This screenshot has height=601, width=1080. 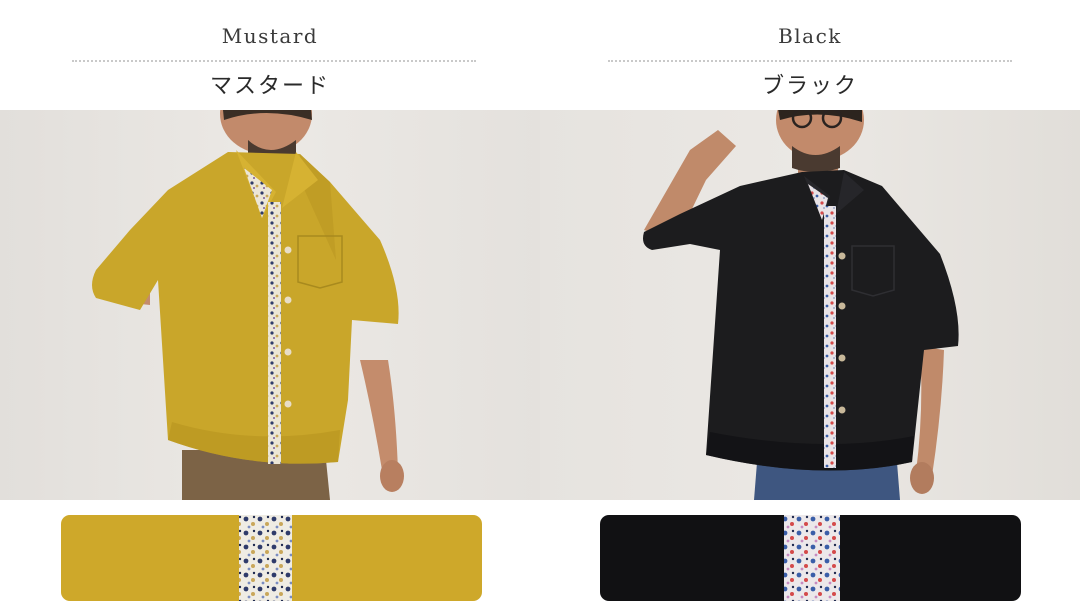 I want to click on color-name-english: Mustard, so click(x=270, y=36).